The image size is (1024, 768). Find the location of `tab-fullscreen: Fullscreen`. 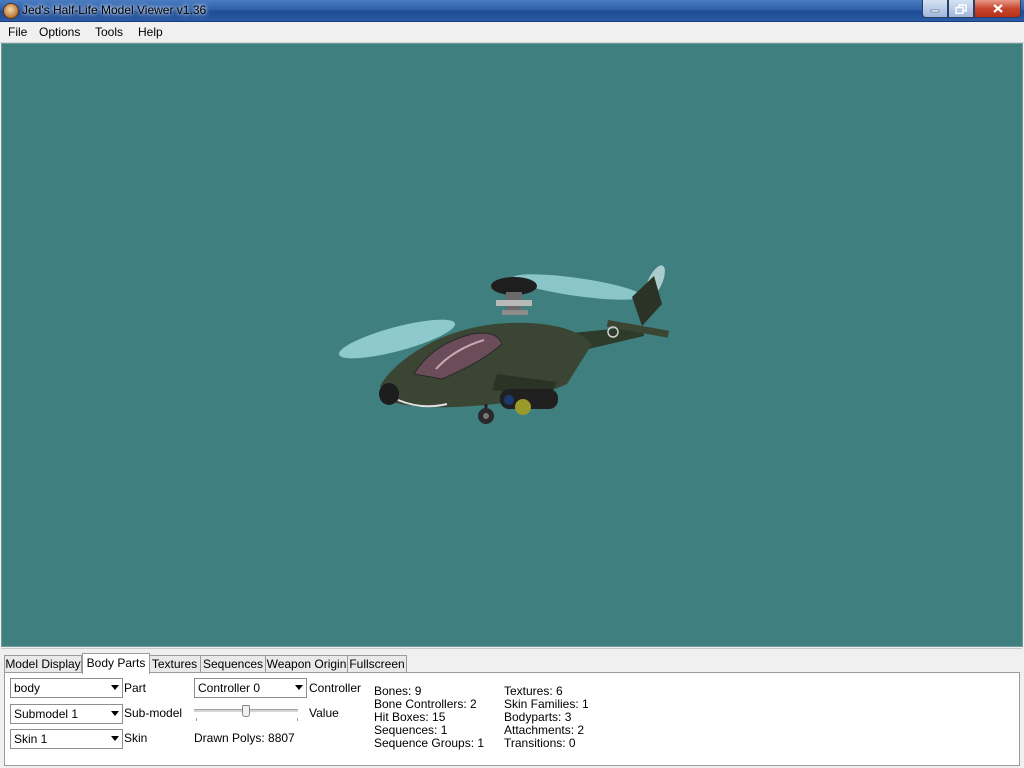

tab-fullscreen: Fullscreen is located at coordinates (377, 664).